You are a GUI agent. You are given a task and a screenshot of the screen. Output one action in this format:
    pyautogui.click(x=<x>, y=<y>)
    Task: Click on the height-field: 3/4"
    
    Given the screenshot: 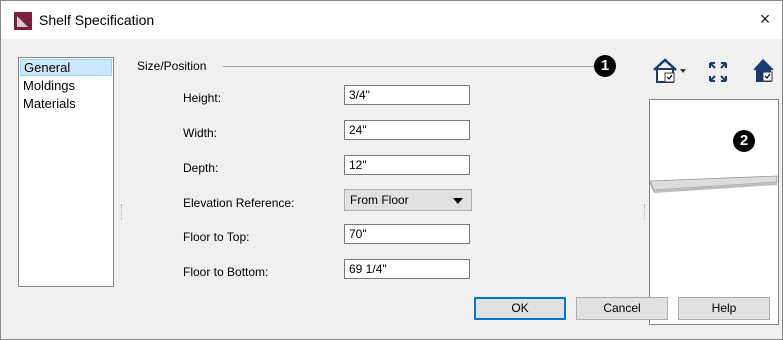 What is the action you would take?
    pyautogui.click(x=407, y=95)
    